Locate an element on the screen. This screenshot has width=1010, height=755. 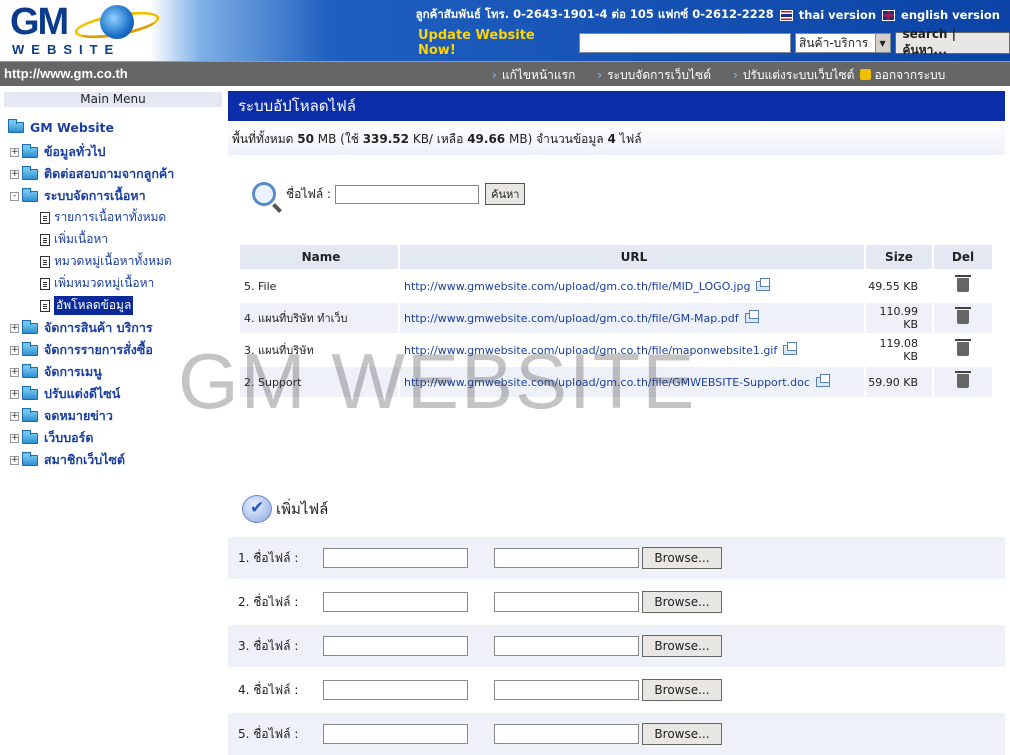
sidebar-item-products: + จัดการสินค้า บริการ is located at coordinates (81, 328).